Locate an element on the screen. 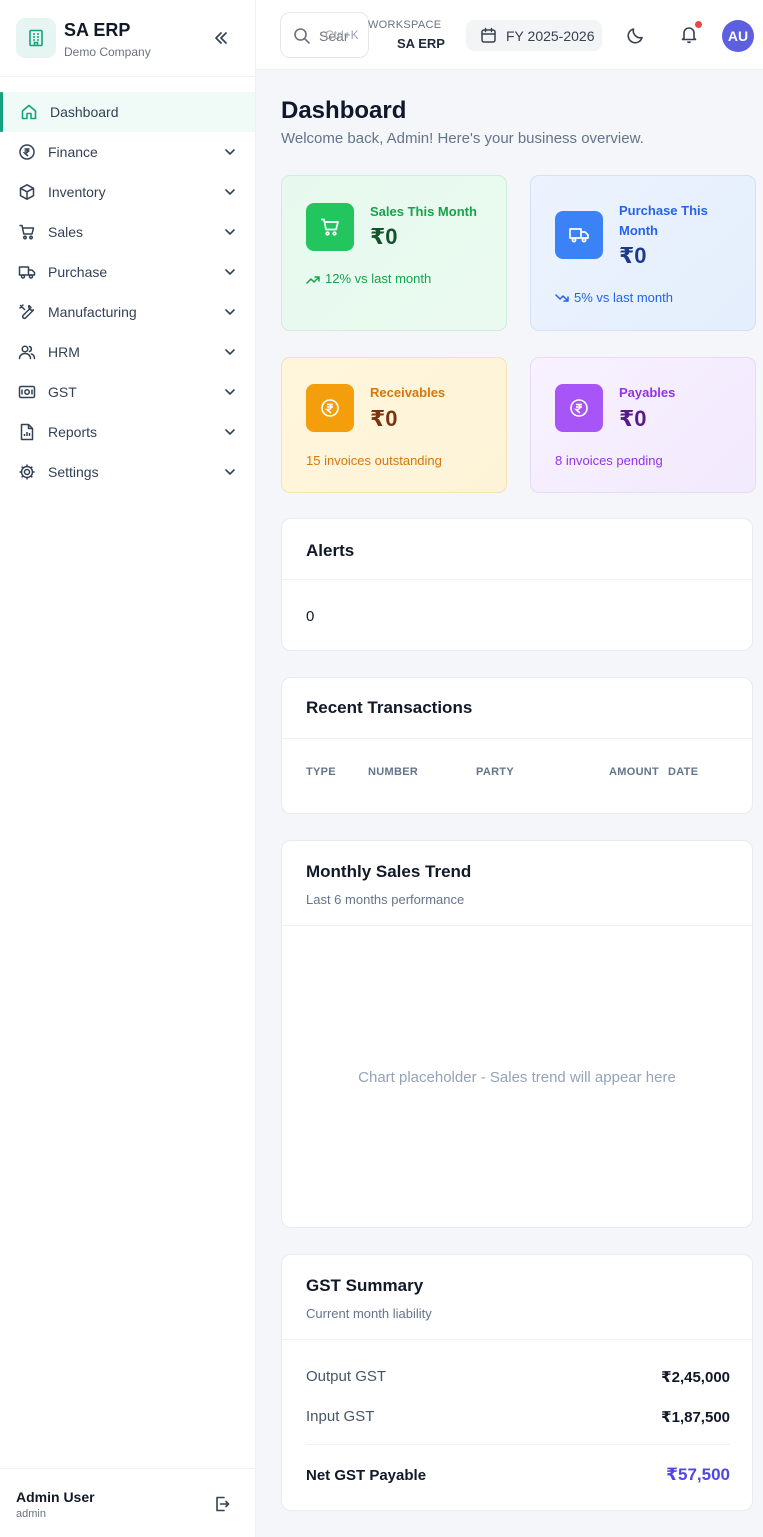 The width and height of the screenshot is (763, 1537). stat-card-payables: Payables ₹0 8 invoices pending is located at coordinates (643, 425).